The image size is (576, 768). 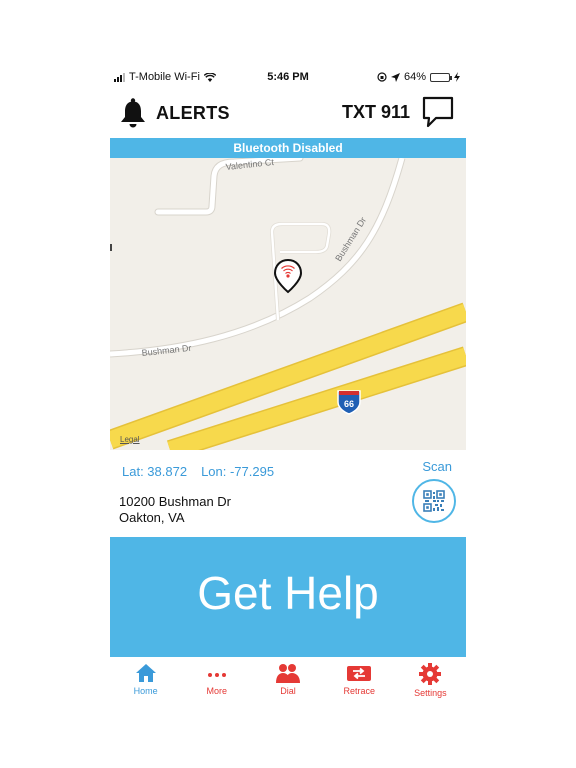 I want to click on qr-scan-button, so click(x=434, y=501).